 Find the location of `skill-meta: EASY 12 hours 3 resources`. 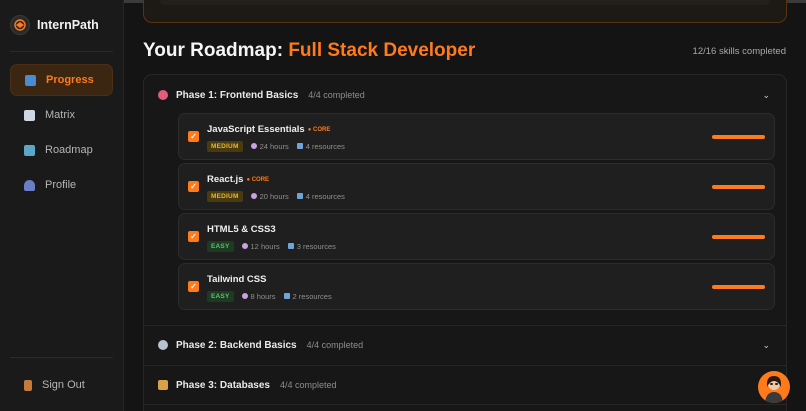

skill-meta: EASY 12 hours 3 resources is located at coordinates (271, 246).